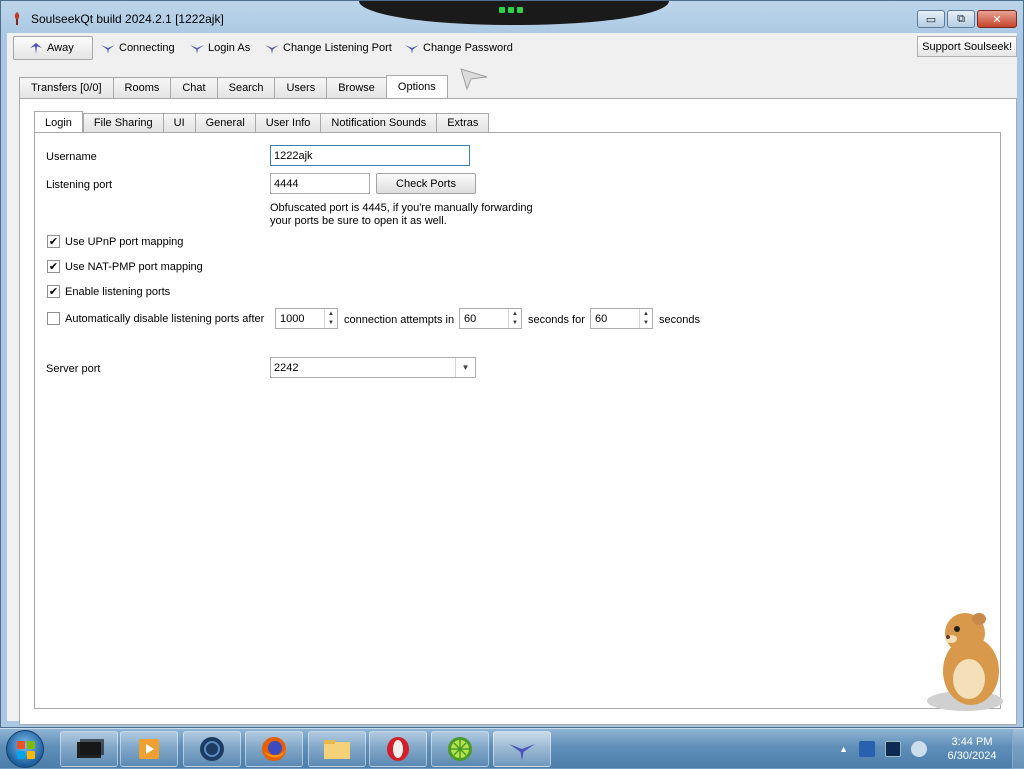  Describe the element at coordinates (967, 46) in the screenshot. I see `support-soulseek-button: Support Soulseek!` at that location.